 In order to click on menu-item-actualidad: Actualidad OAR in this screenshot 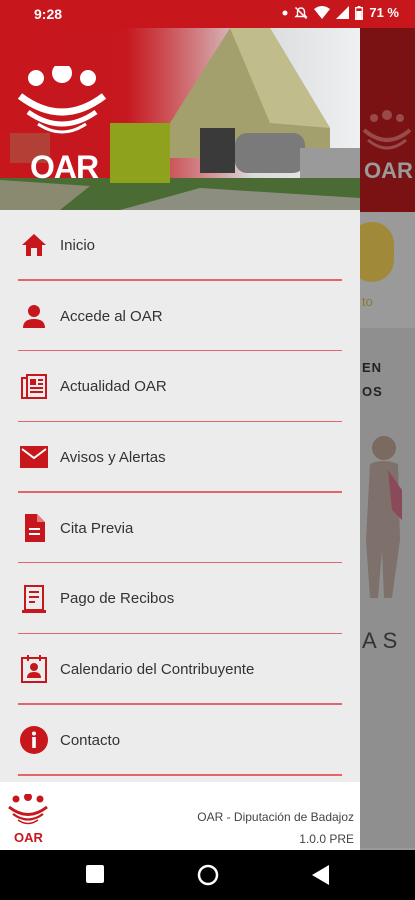, I will do `click(180, 387)`.